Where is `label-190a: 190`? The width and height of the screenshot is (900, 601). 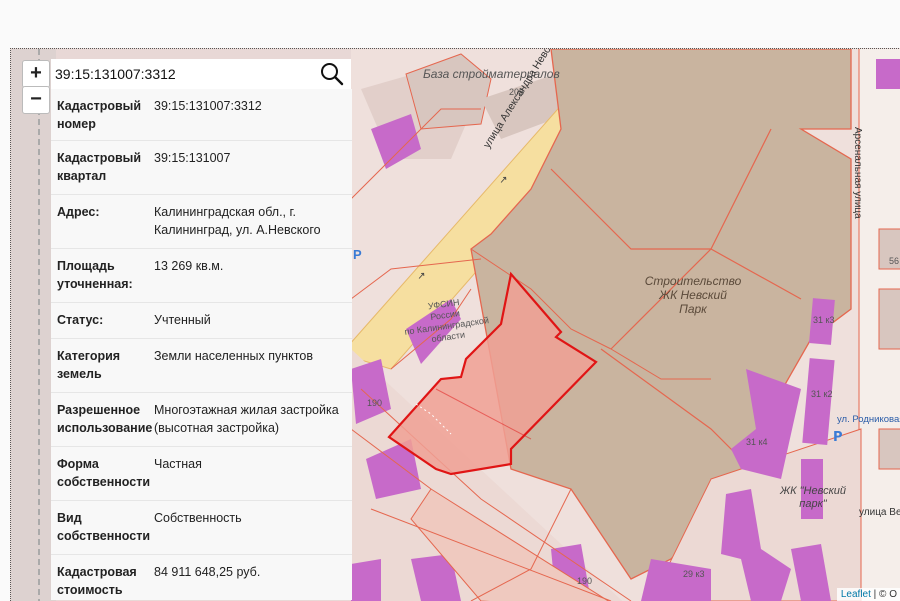
label-190a: 190 is located at coordinates (375, 403).